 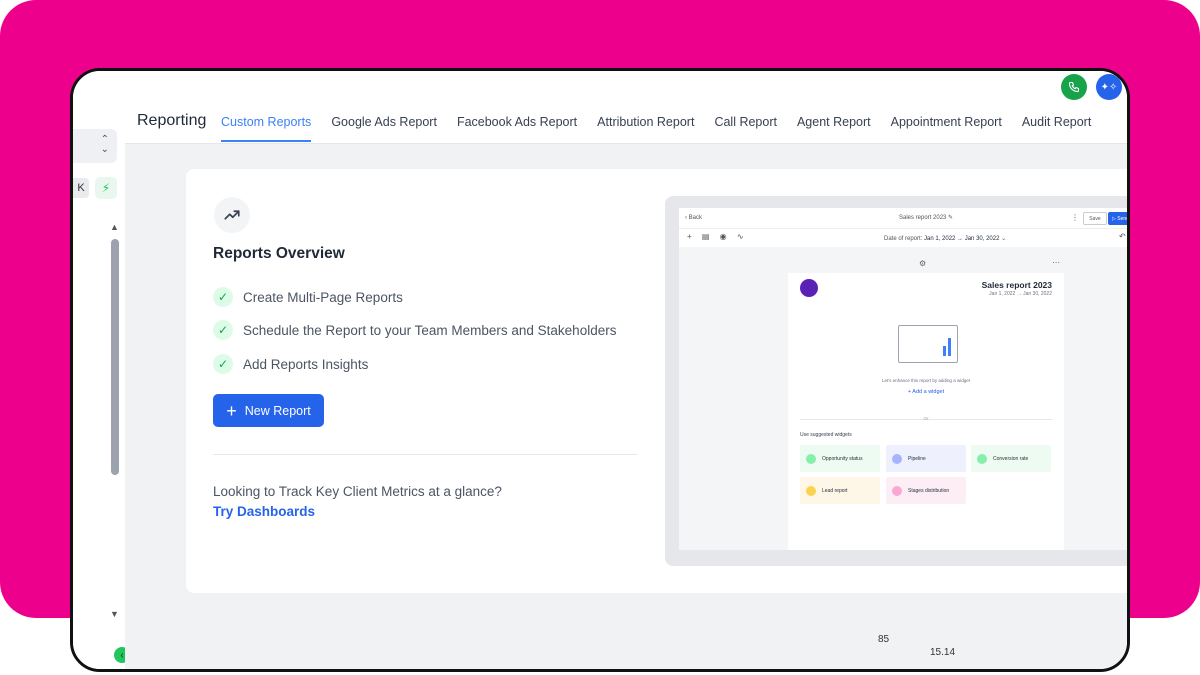 I want to click on quick-action-bolt-icon: ⚡, so click(x=106, y=188).